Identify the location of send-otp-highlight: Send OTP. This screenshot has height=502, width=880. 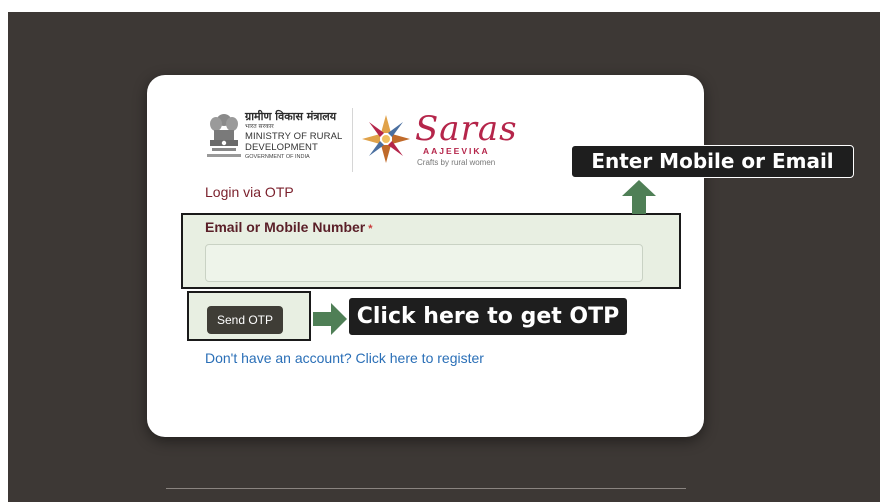
(249, 316).